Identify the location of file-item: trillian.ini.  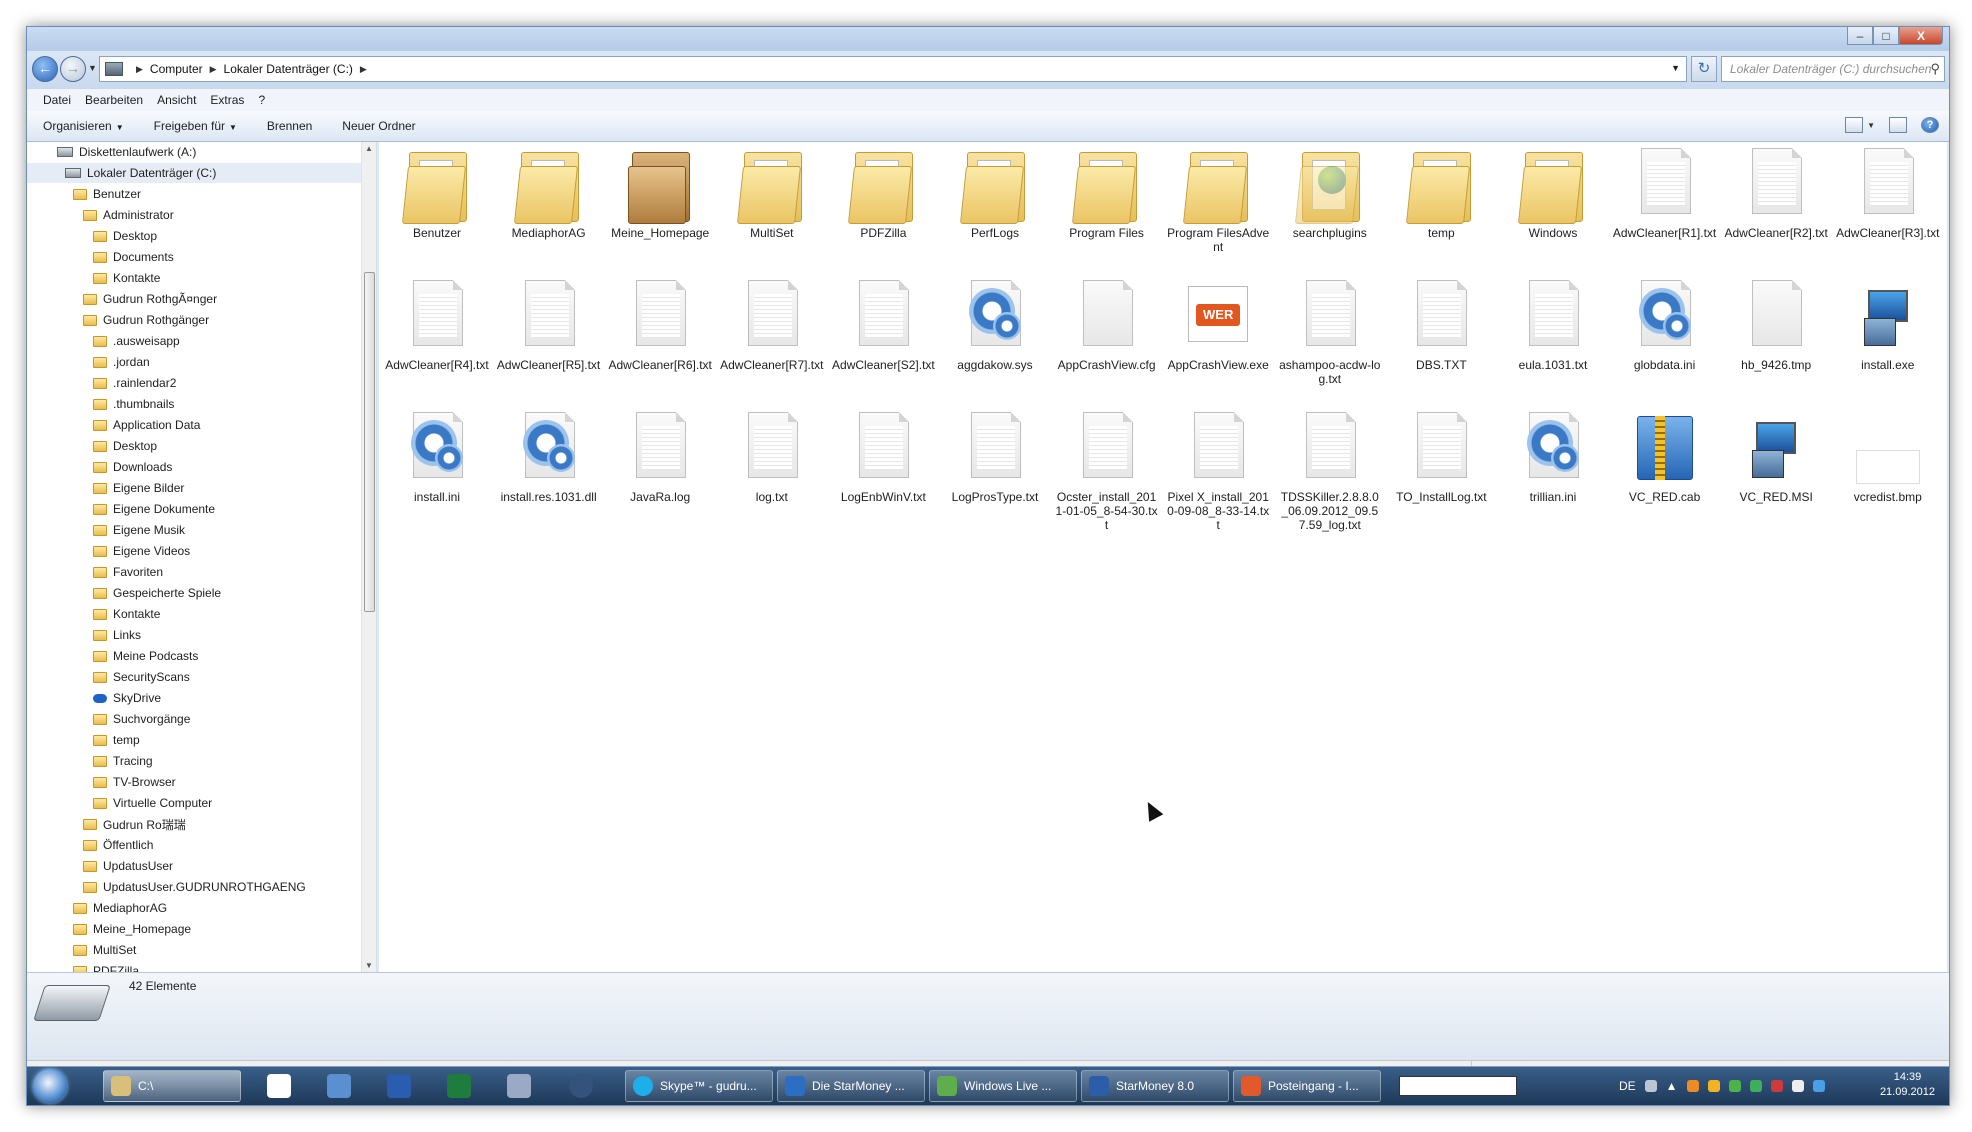
(1553, 457).